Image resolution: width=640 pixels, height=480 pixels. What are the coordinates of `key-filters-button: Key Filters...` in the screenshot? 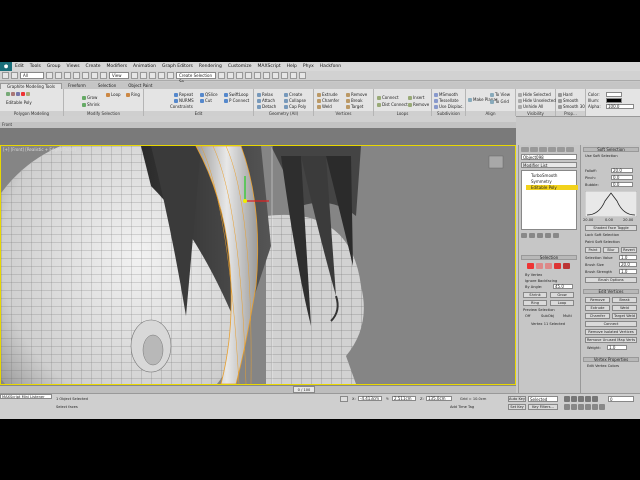 It's located at (543, 407).